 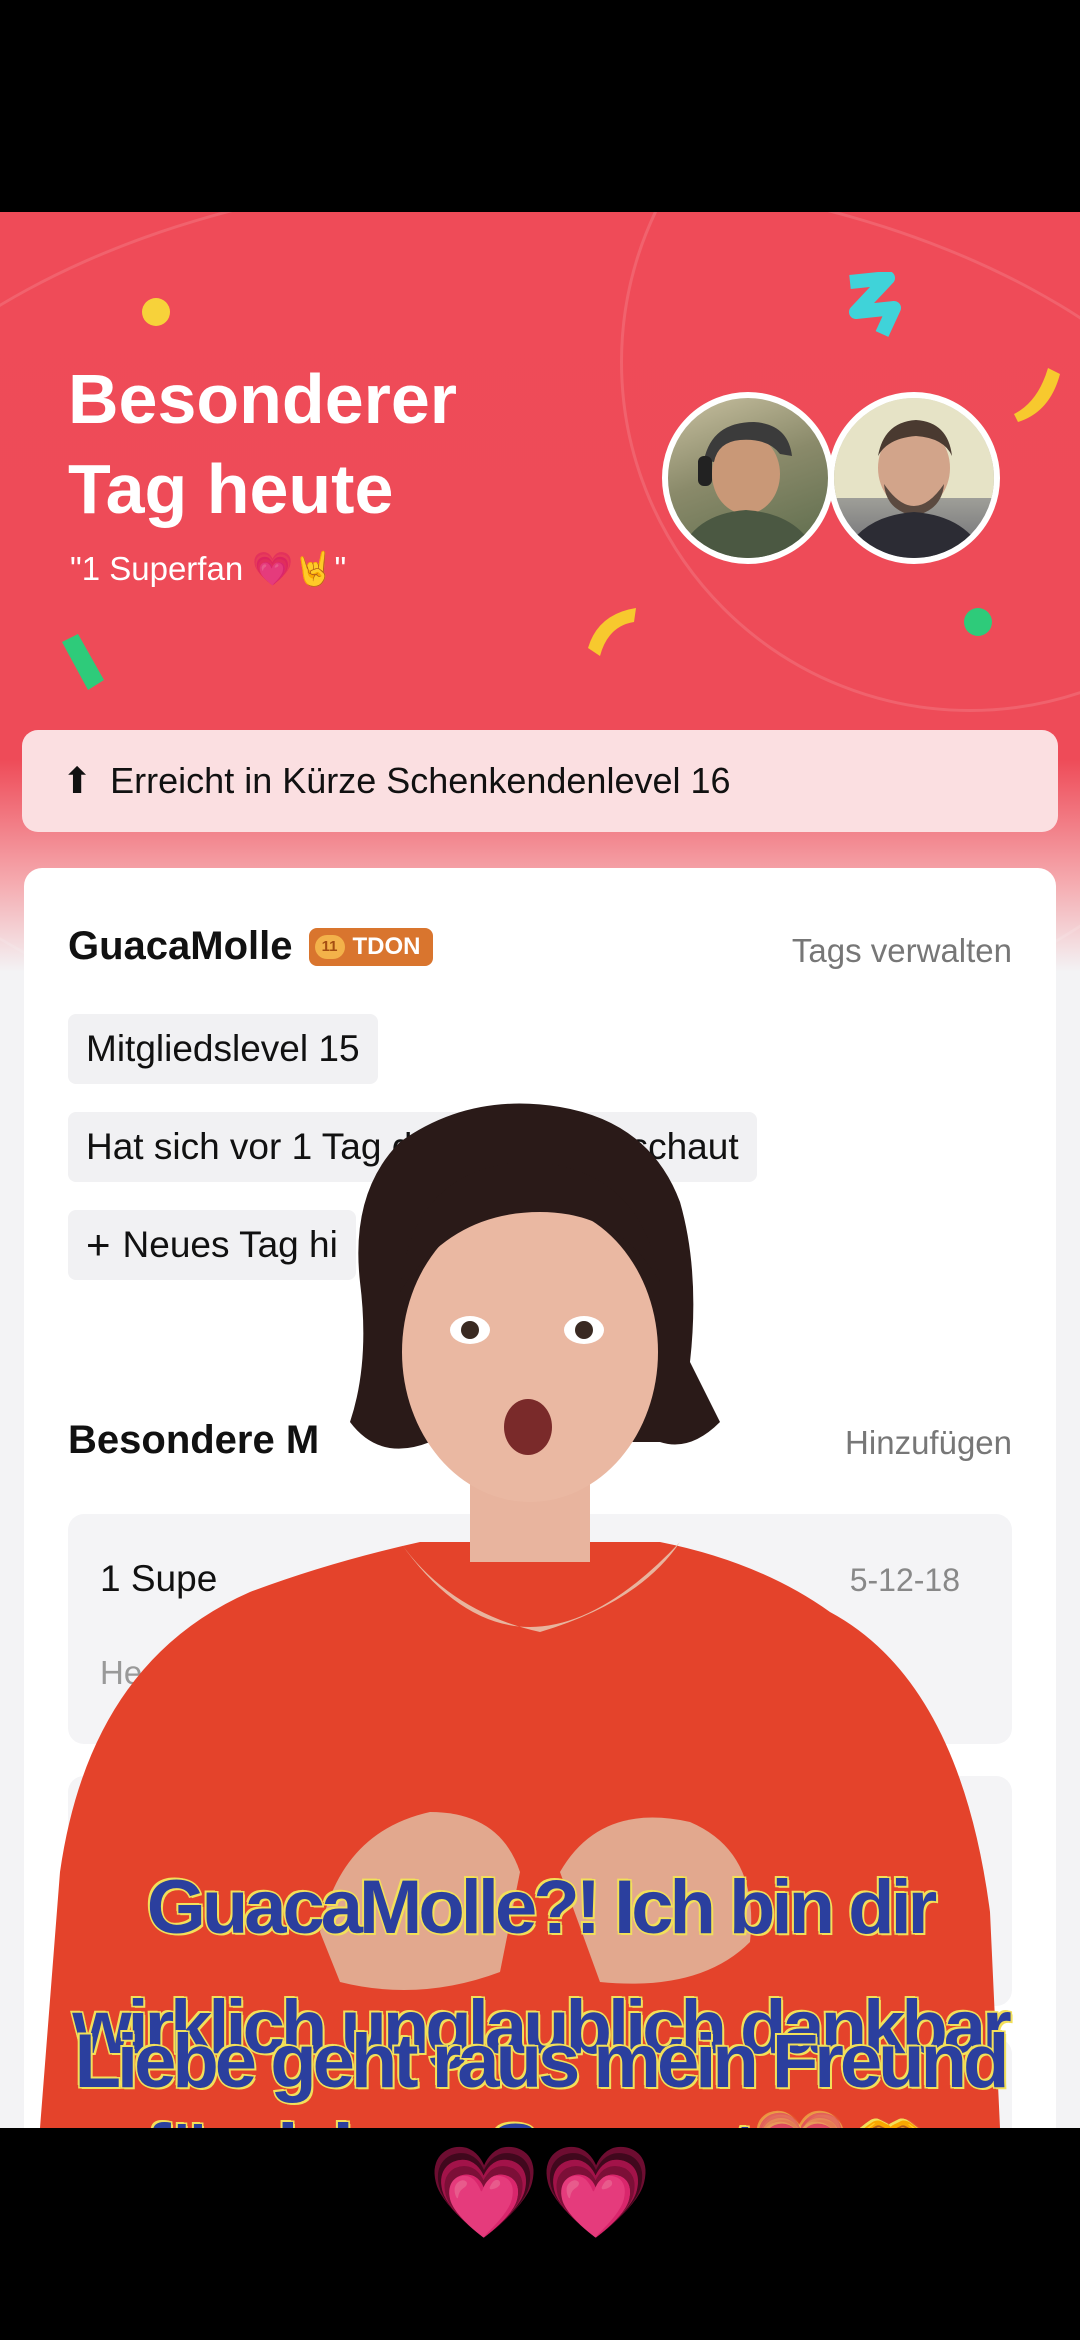 I want to click on add-moment-link: Hinzufügen, so click(x=928, y=1443).